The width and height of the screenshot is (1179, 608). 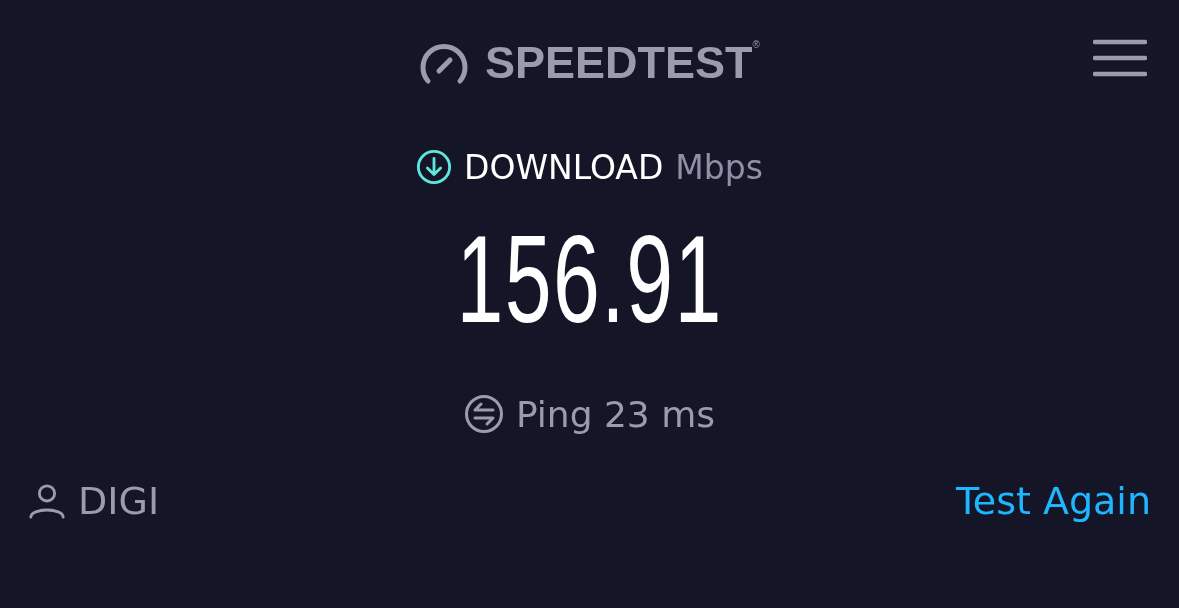 What do you see at coordinates (564, 167) in the screenshot?
I see `test-type-label: DOWNLOAD` at bounding box center [564, 167].